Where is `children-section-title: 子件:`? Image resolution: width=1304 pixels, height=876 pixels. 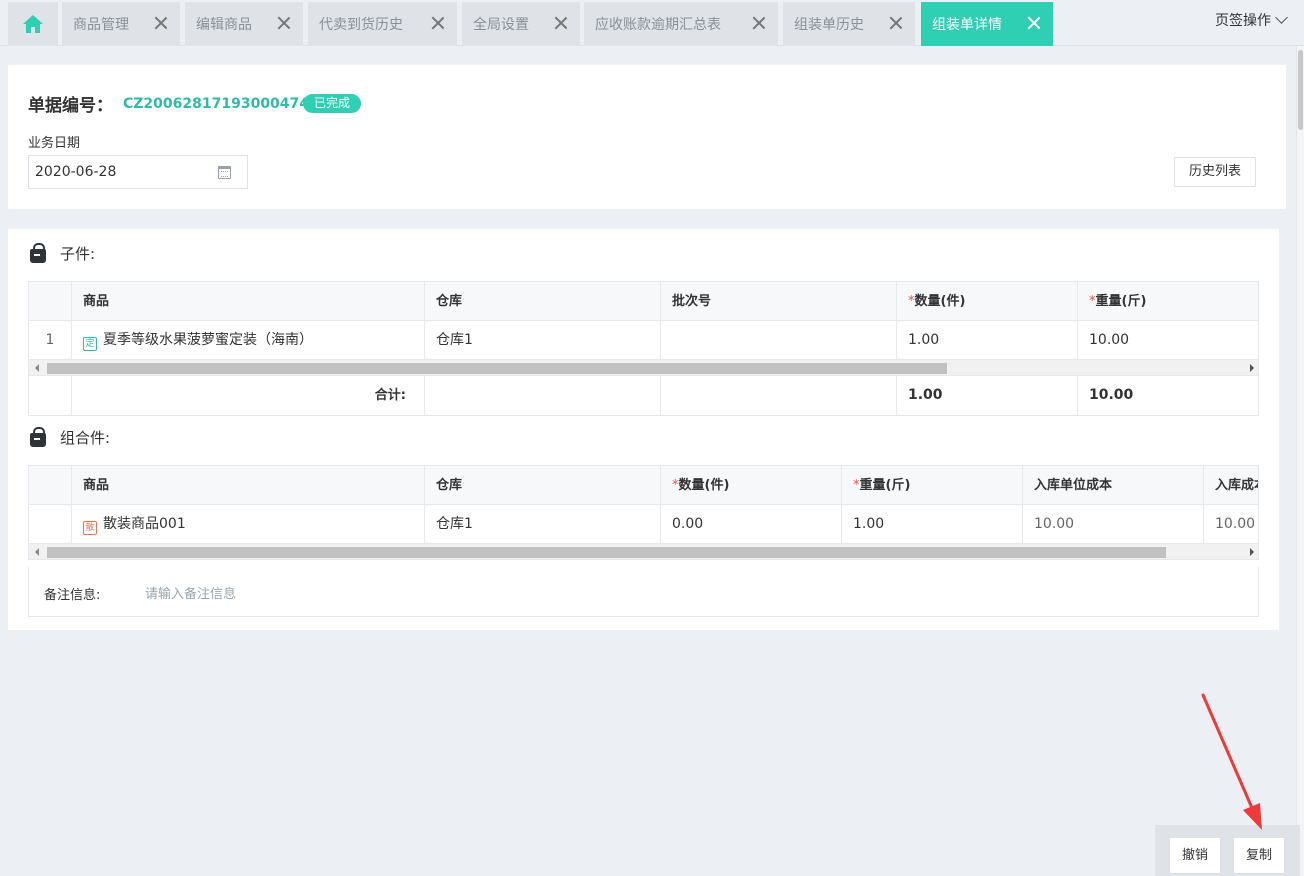 children-section-title: 子件: is located at coordinates (63, 253).